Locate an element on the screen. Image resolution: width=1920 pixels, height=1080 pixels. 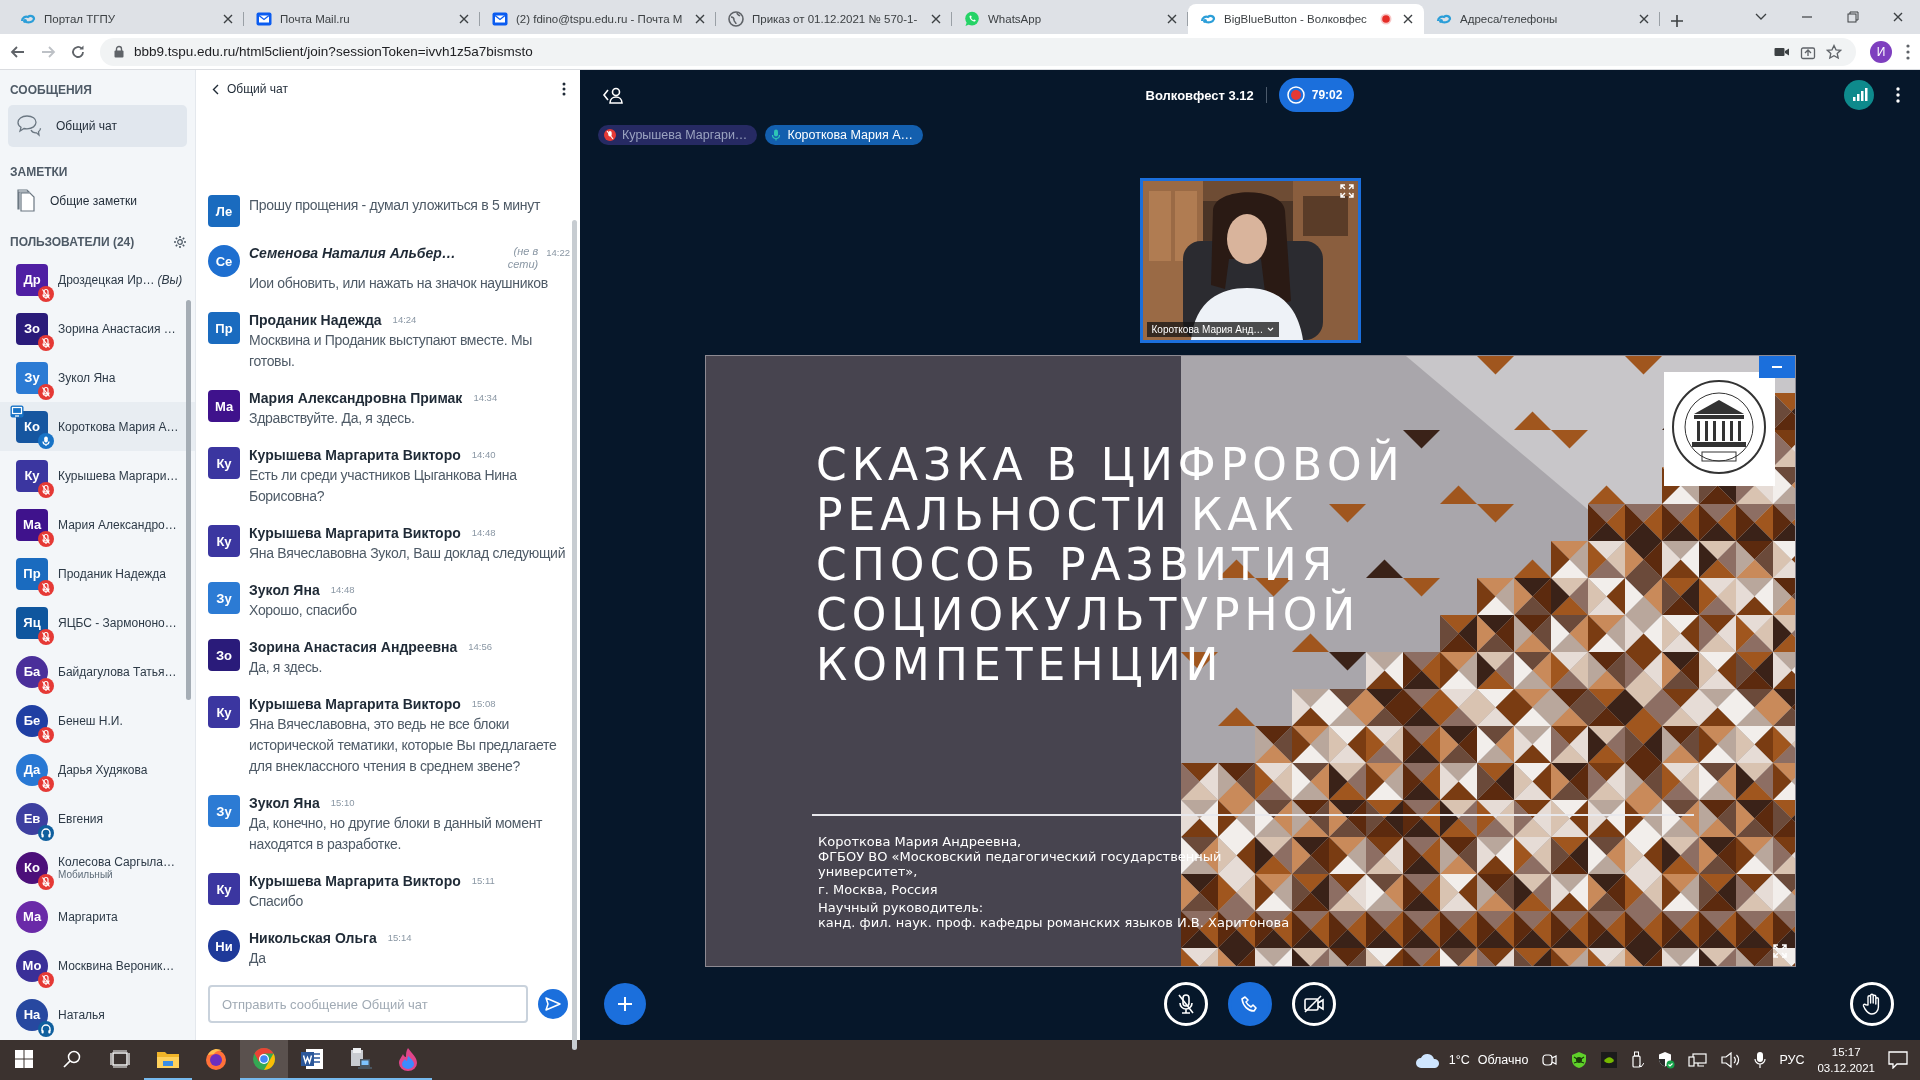
sender-name: Мария Александровна Примак is located at coordinates (356, 398).